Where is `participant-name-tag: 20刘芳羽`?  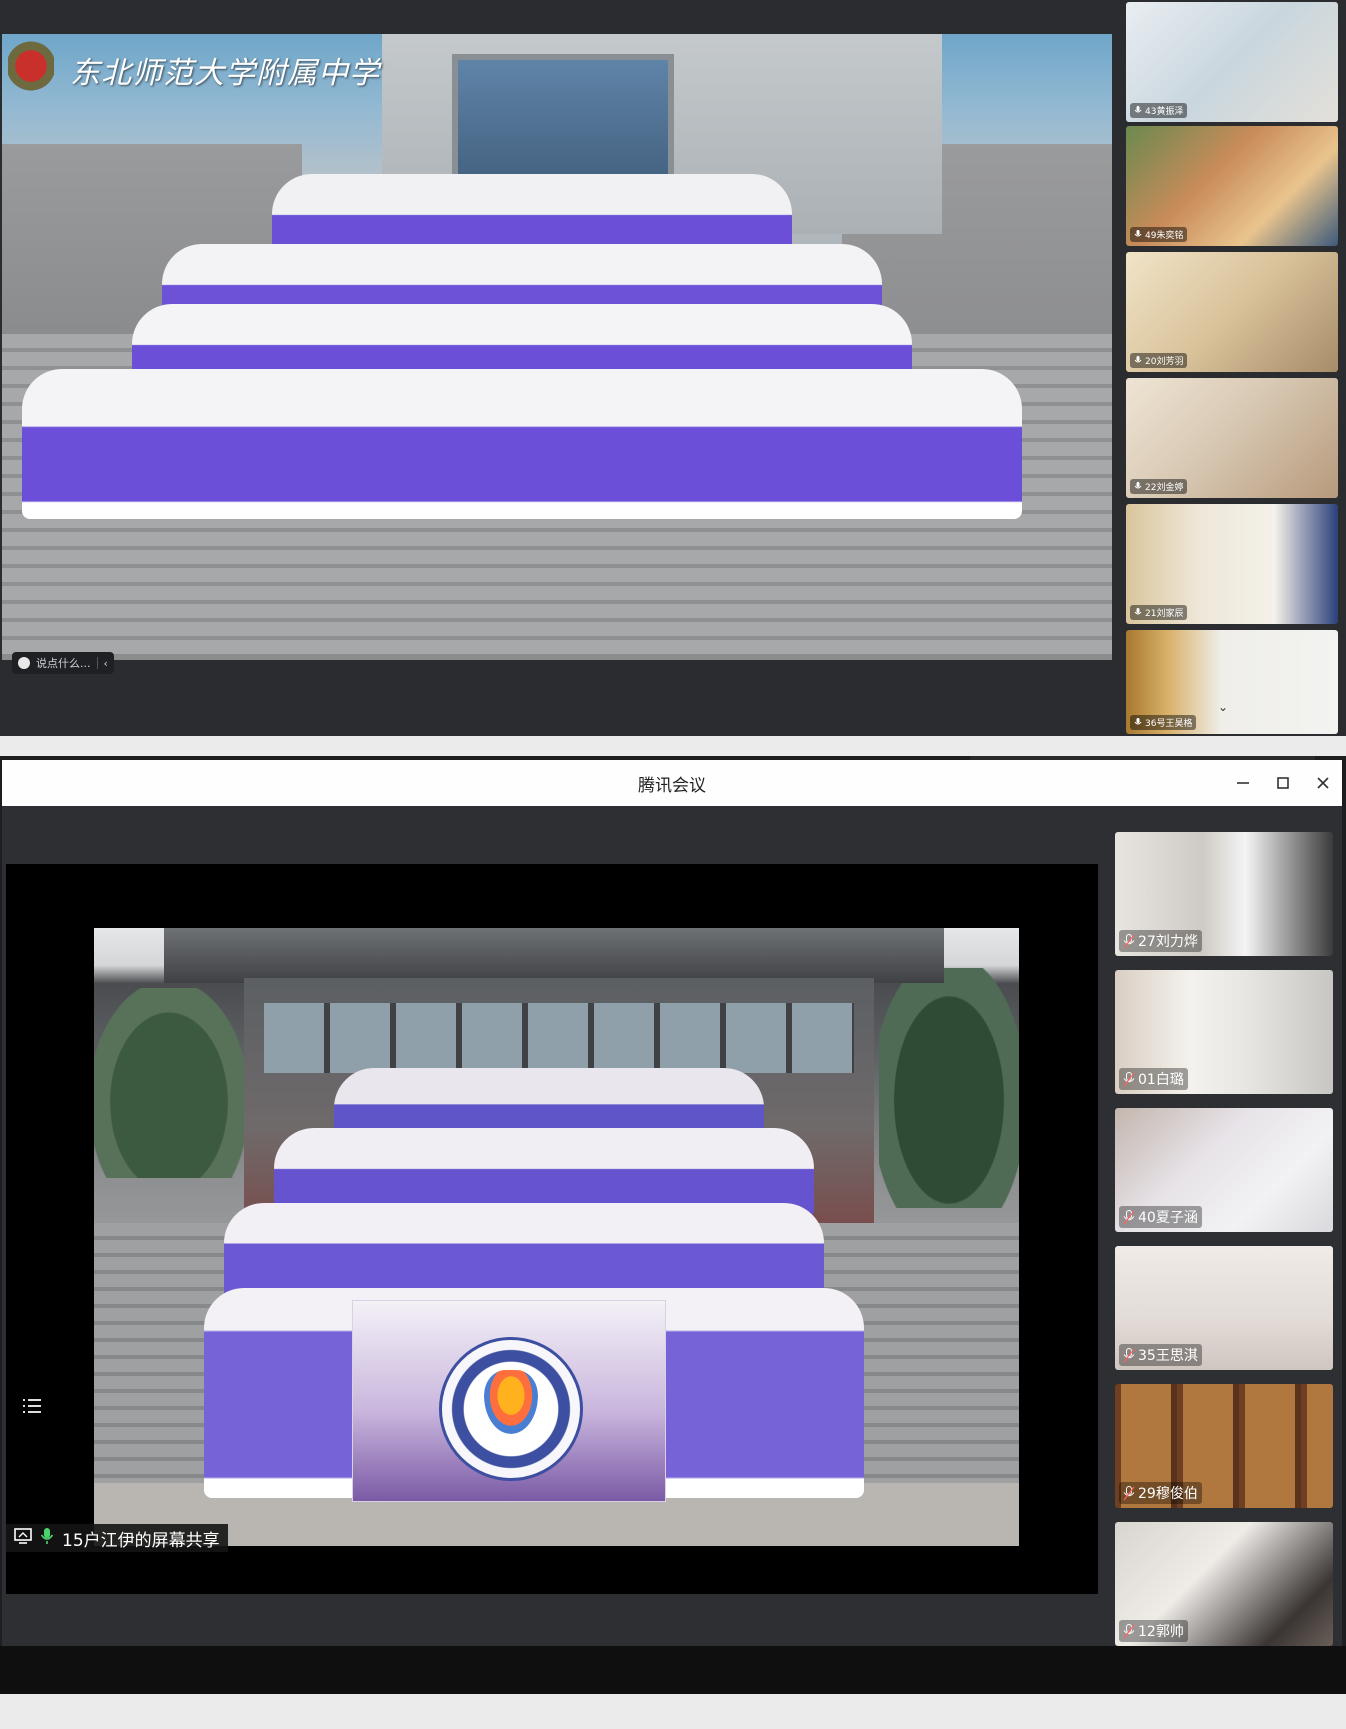 participant-name-tag: 20刘芳羽 is located at coordinates (1159, 360).